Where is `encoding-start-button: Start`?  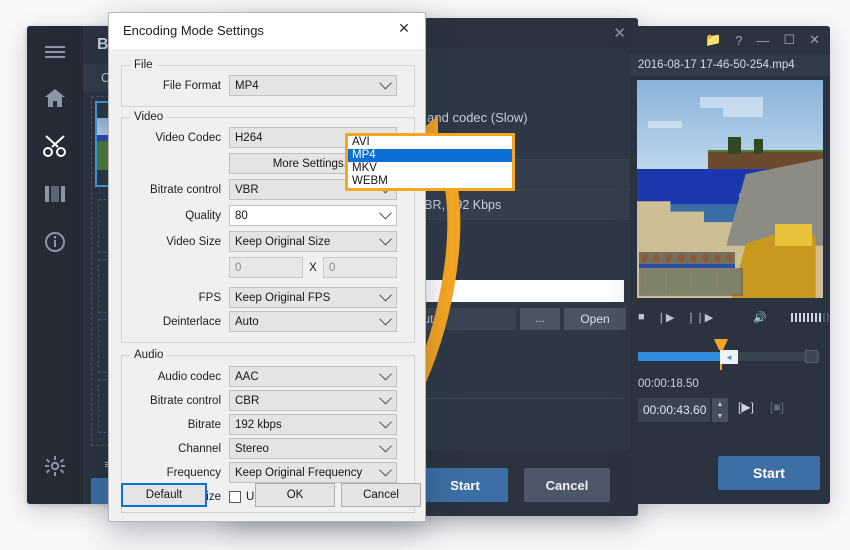
encoding-start-button: Start is located at coordinates (465, 485).